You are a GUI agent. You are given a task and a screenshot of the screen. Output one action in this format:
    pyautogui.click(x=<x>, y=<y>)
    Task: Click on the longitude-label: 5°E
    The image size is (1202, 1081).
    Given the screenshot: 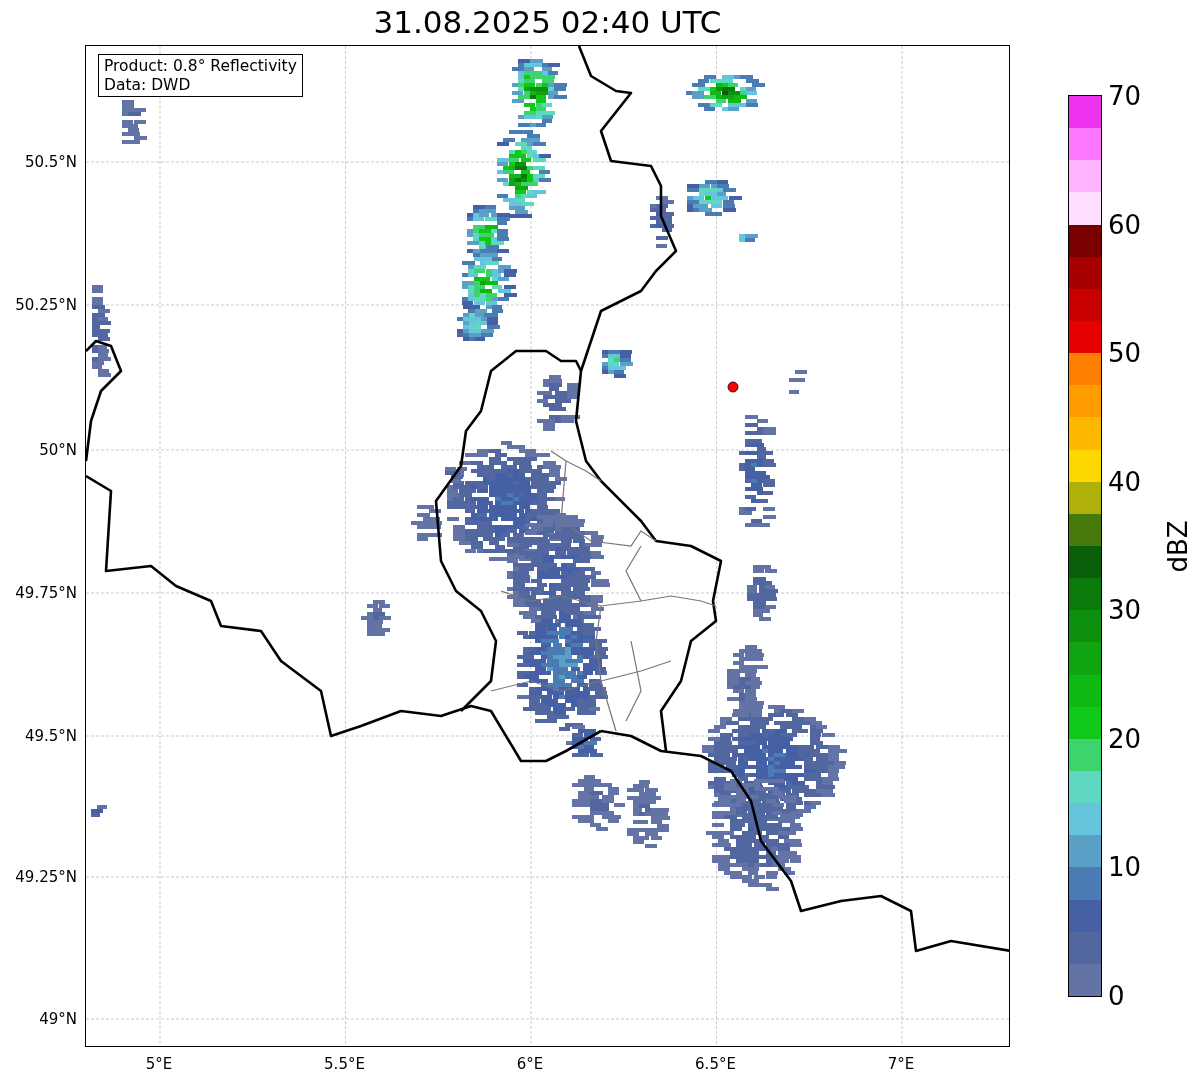 What is the action you would take?
    pyautogui.click(x=159, y=1064)
    